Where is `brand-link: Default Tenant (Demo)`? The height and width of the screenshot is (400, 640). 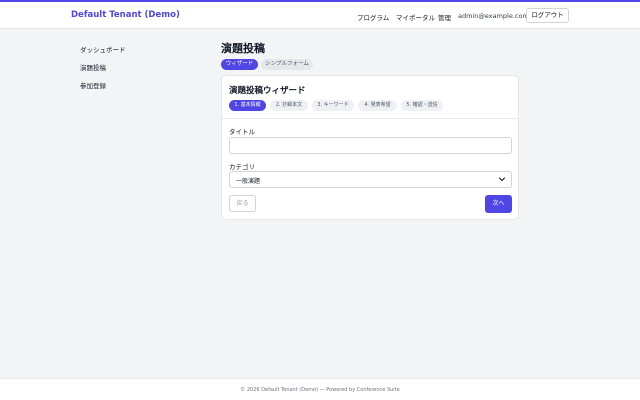
brand-link: Default Tenant (Demo) is located at coordinates (125, 15).